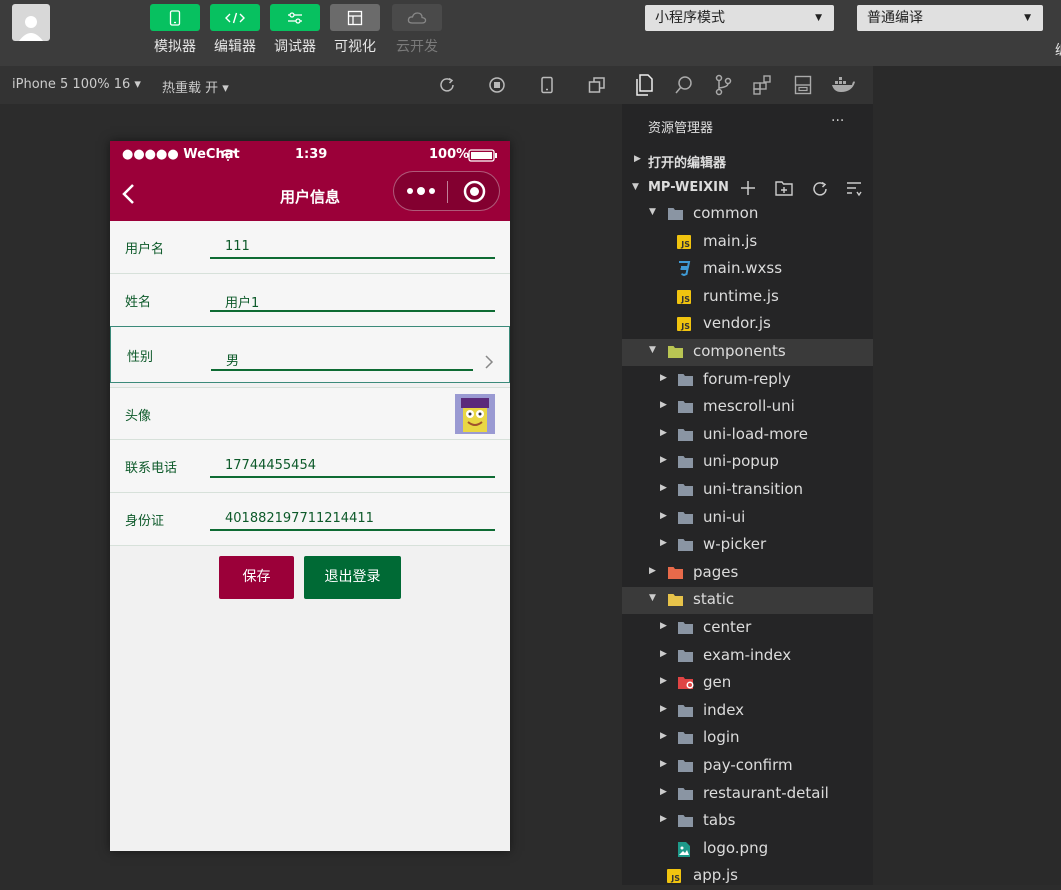 This screenshot has height=890, width=1061. Describe the element at coordinates (342, 359) in the screenshot. I see `gender-picker: 男` at that location.